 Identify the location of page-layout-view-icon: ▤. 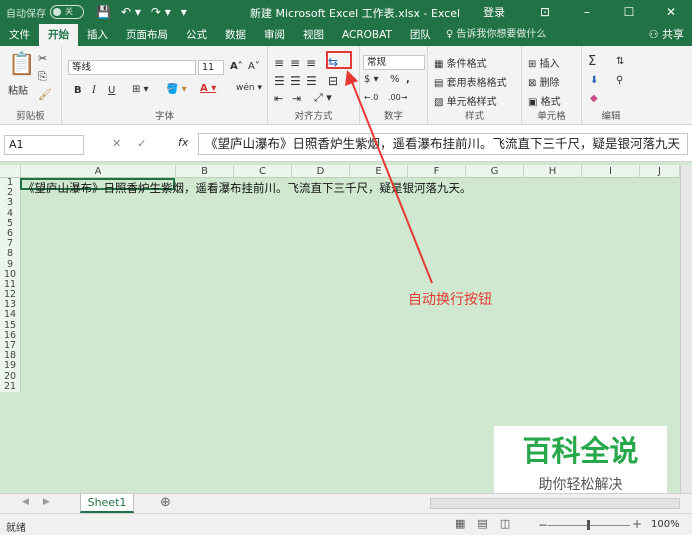
(482, 523).